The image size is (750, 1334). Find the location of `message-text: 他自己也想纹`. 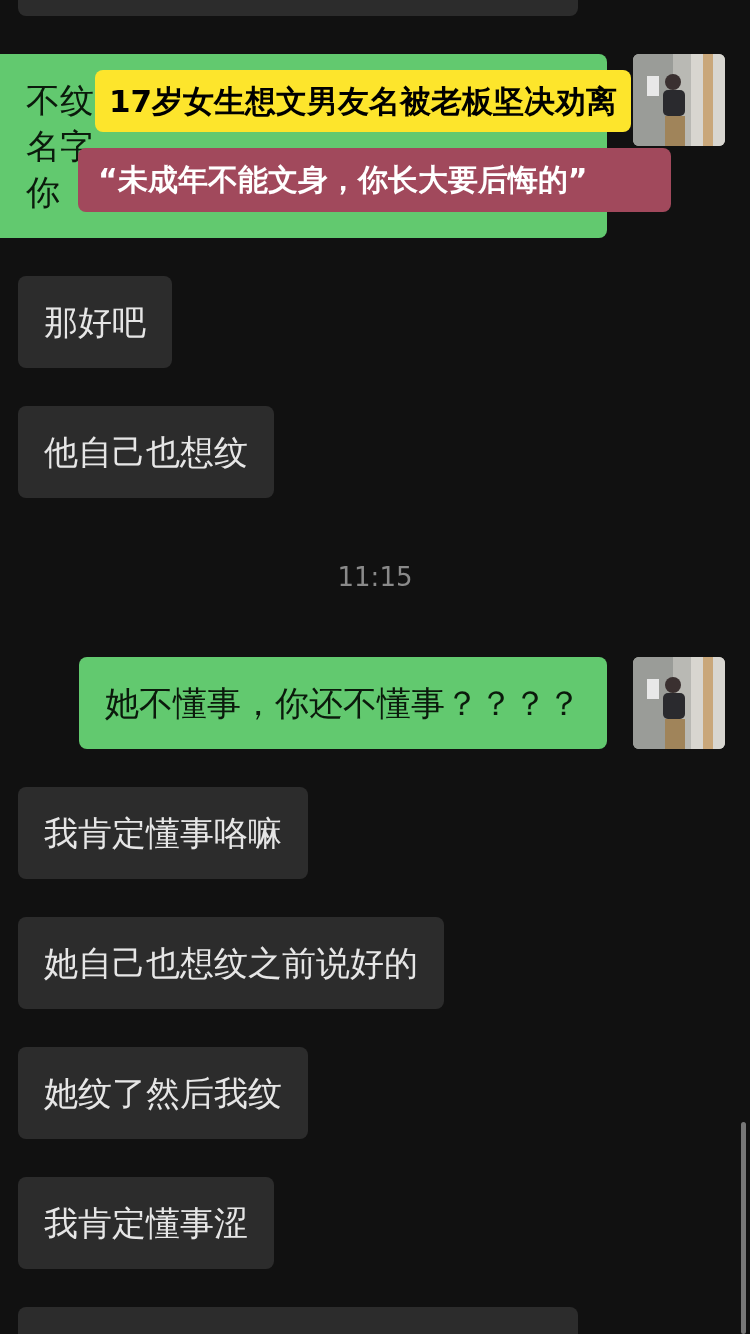

message-text: 他自己也想纹 is located at coordinates (146, 452).